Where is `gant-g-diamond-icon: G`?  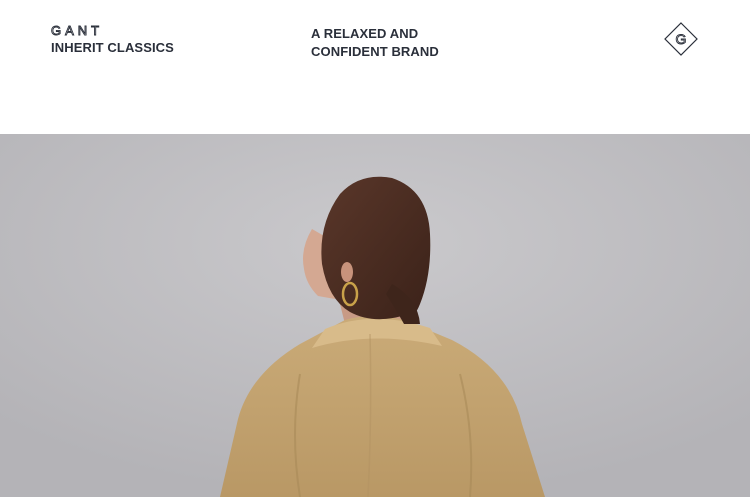 gant-g-diamond-icon: G is located at coordinates (681, 39).